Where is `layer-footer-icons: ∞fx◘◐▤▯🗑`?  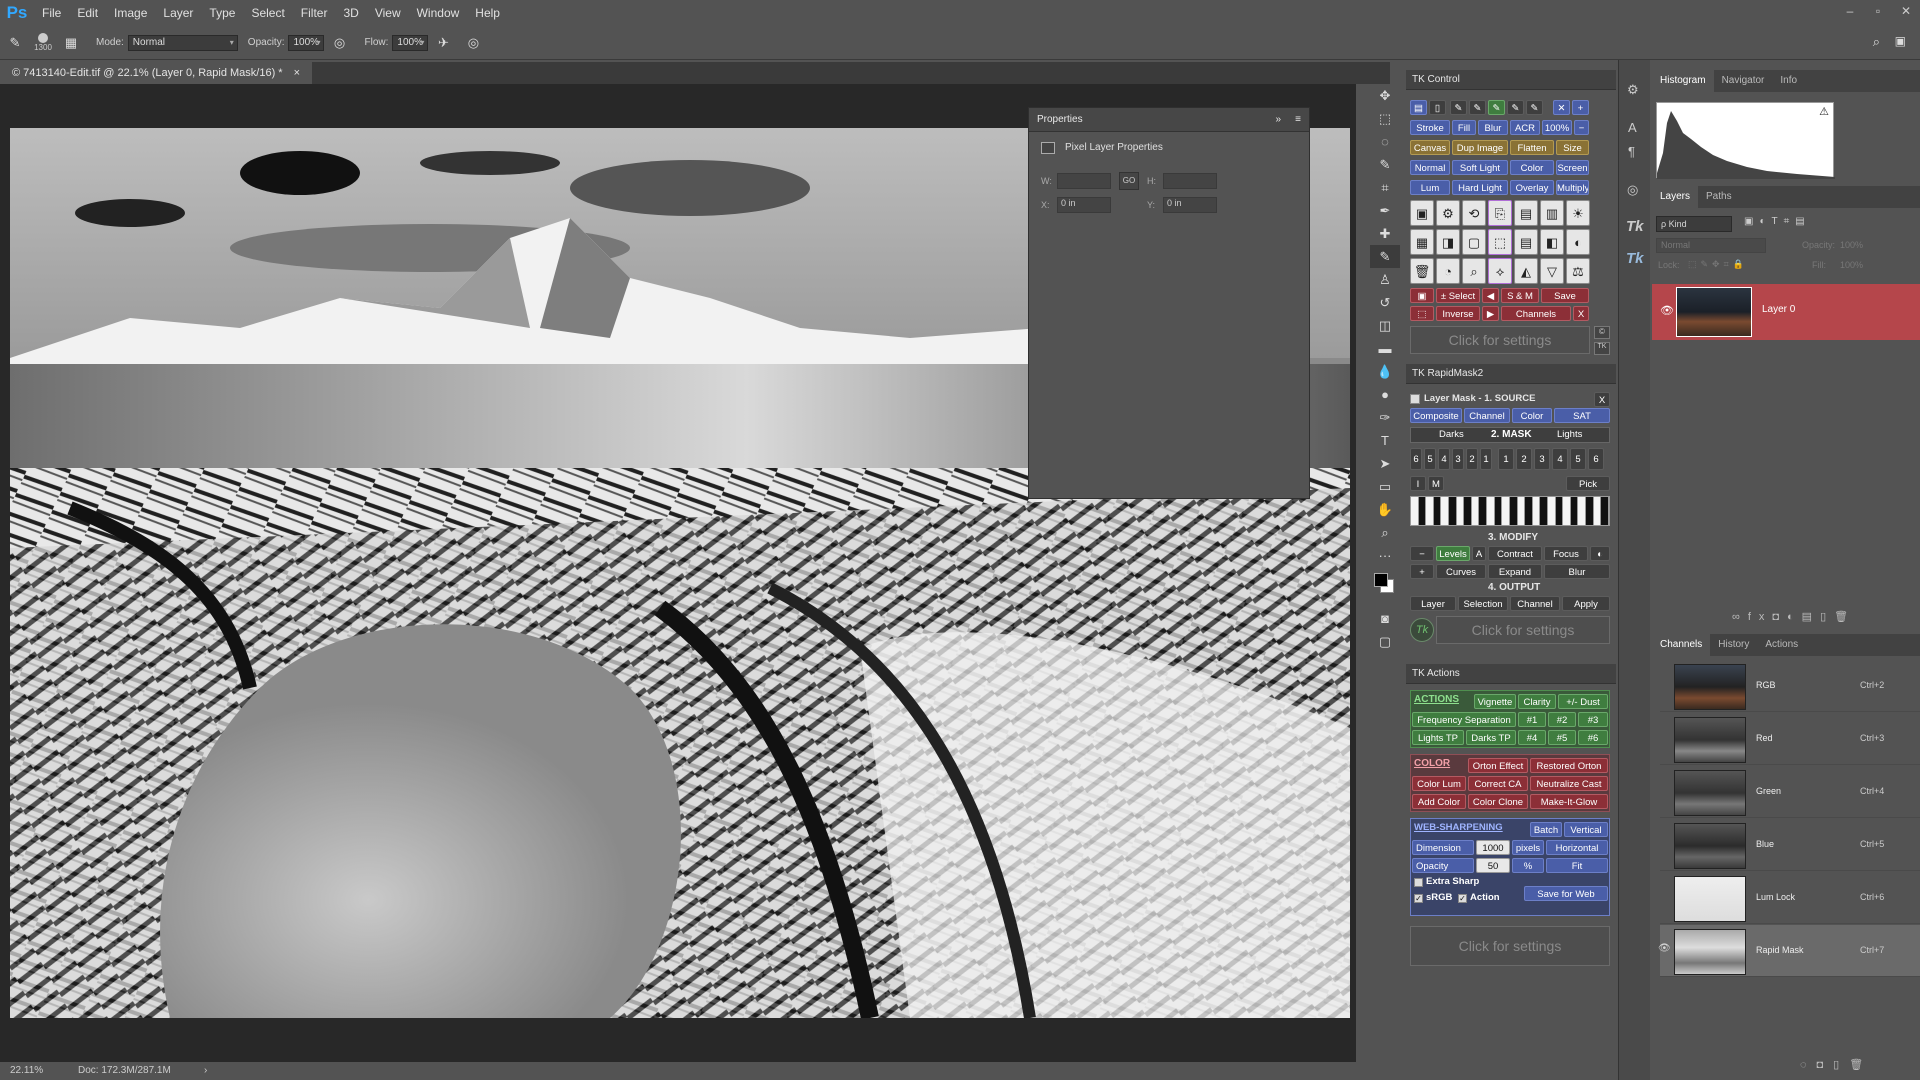 layer-footer-icons: ∞fx◘◐▤▯🗑 is located at coordinates (1794, 616).